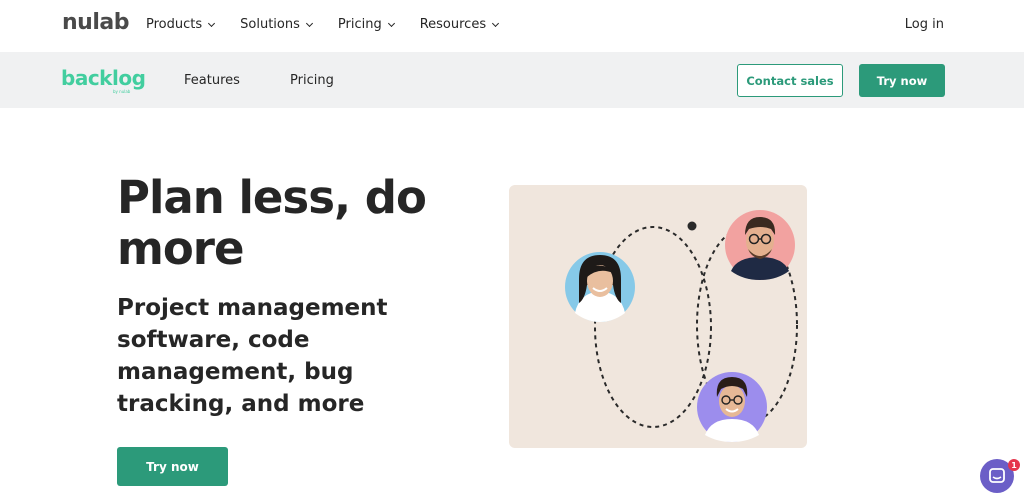 The width and height of the screenshot is (1024, 497). What do you see at coordinates (270, 24) in the screenshot?
I see `nav-solutions-label: Solutions` at bounding box center [270, 24].